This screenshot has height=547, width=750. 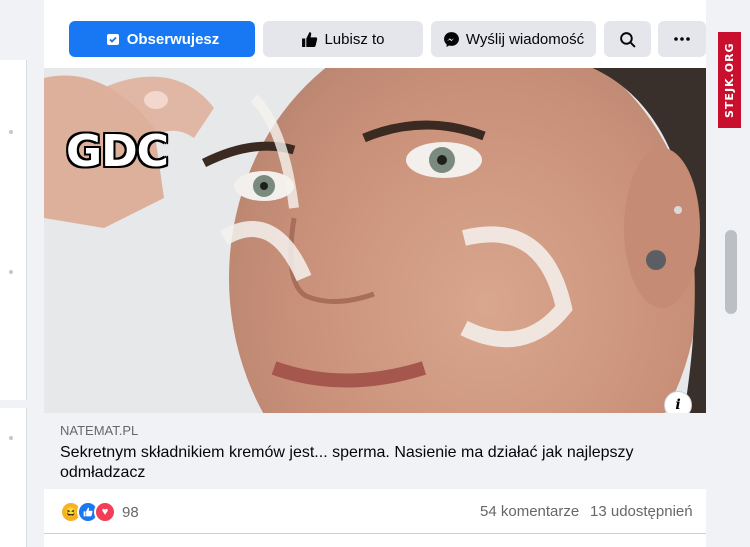 What do you see at coordinates (117, 151) in the screenshot?
I see `overlay-text: GDC` at bounding box center [117, 151].